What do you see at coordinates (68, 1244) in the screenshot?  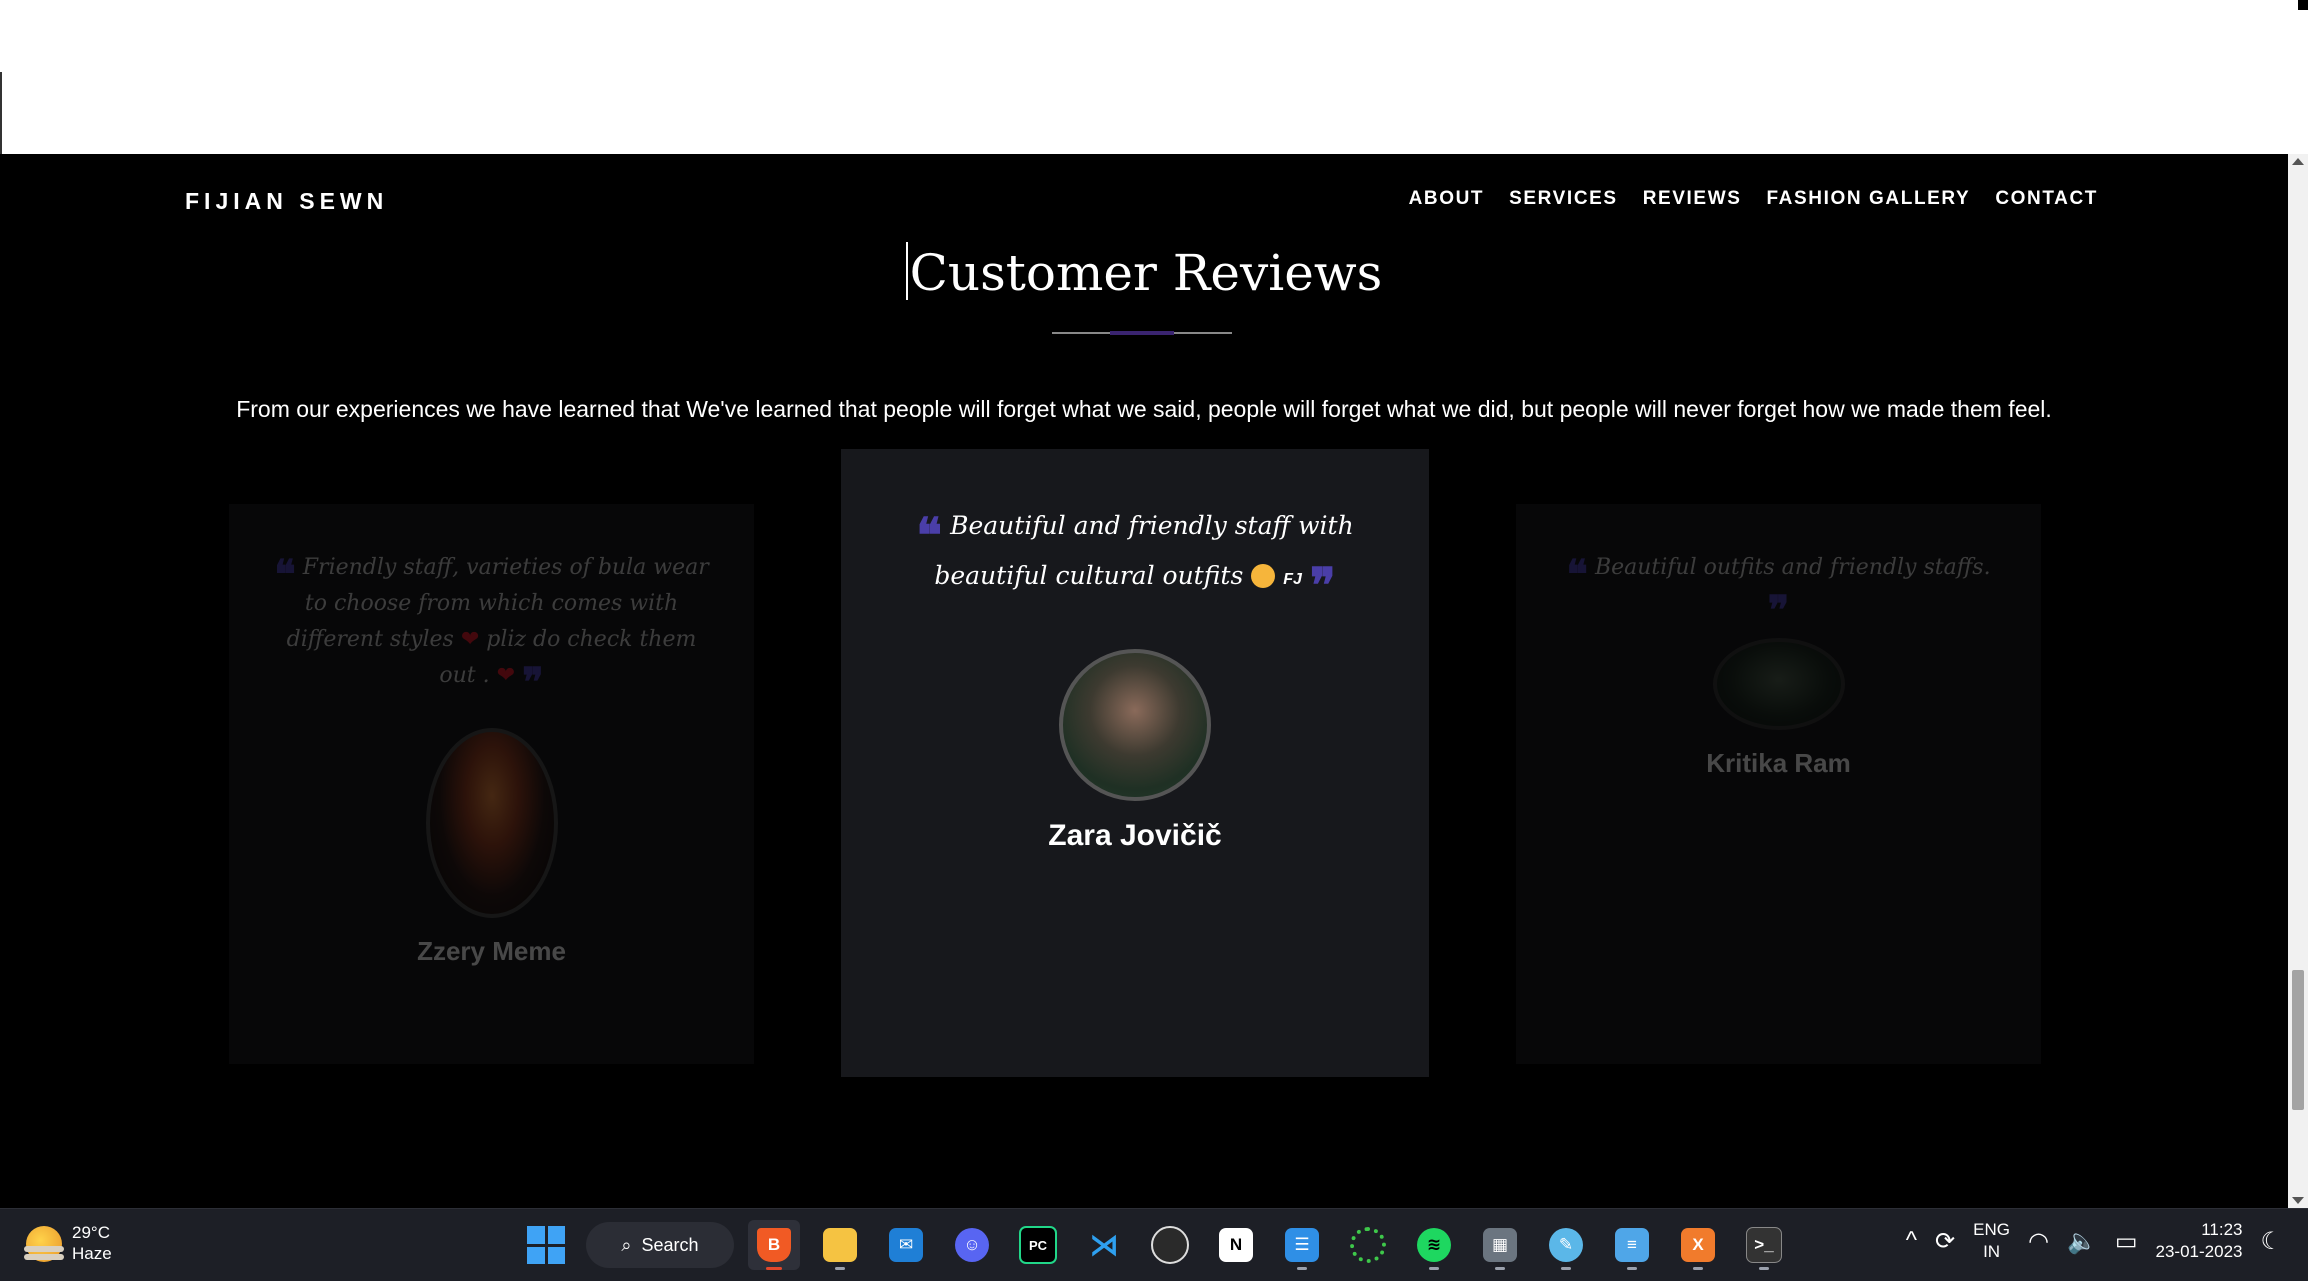 I see `weather-widget: 29°C Haze` at bounding box center [68, 1244].